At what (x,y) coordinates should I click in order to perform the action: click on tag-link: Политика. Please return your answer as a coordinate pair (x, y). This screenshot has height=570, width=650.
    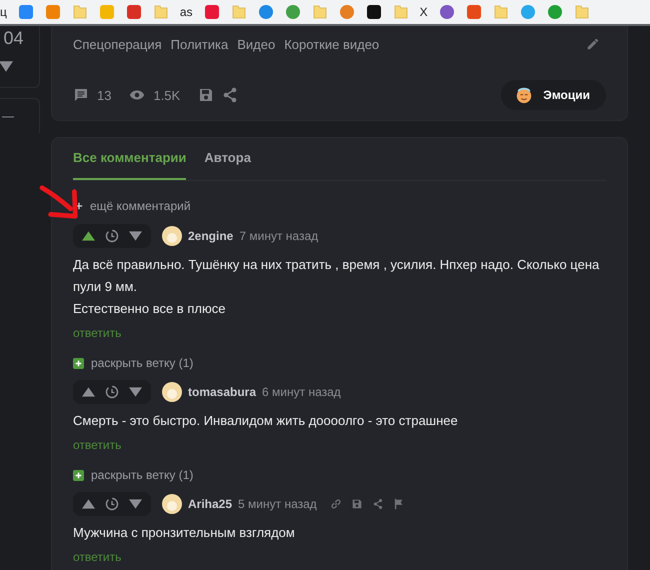
    Looking at the image, I should click on (199, 44).